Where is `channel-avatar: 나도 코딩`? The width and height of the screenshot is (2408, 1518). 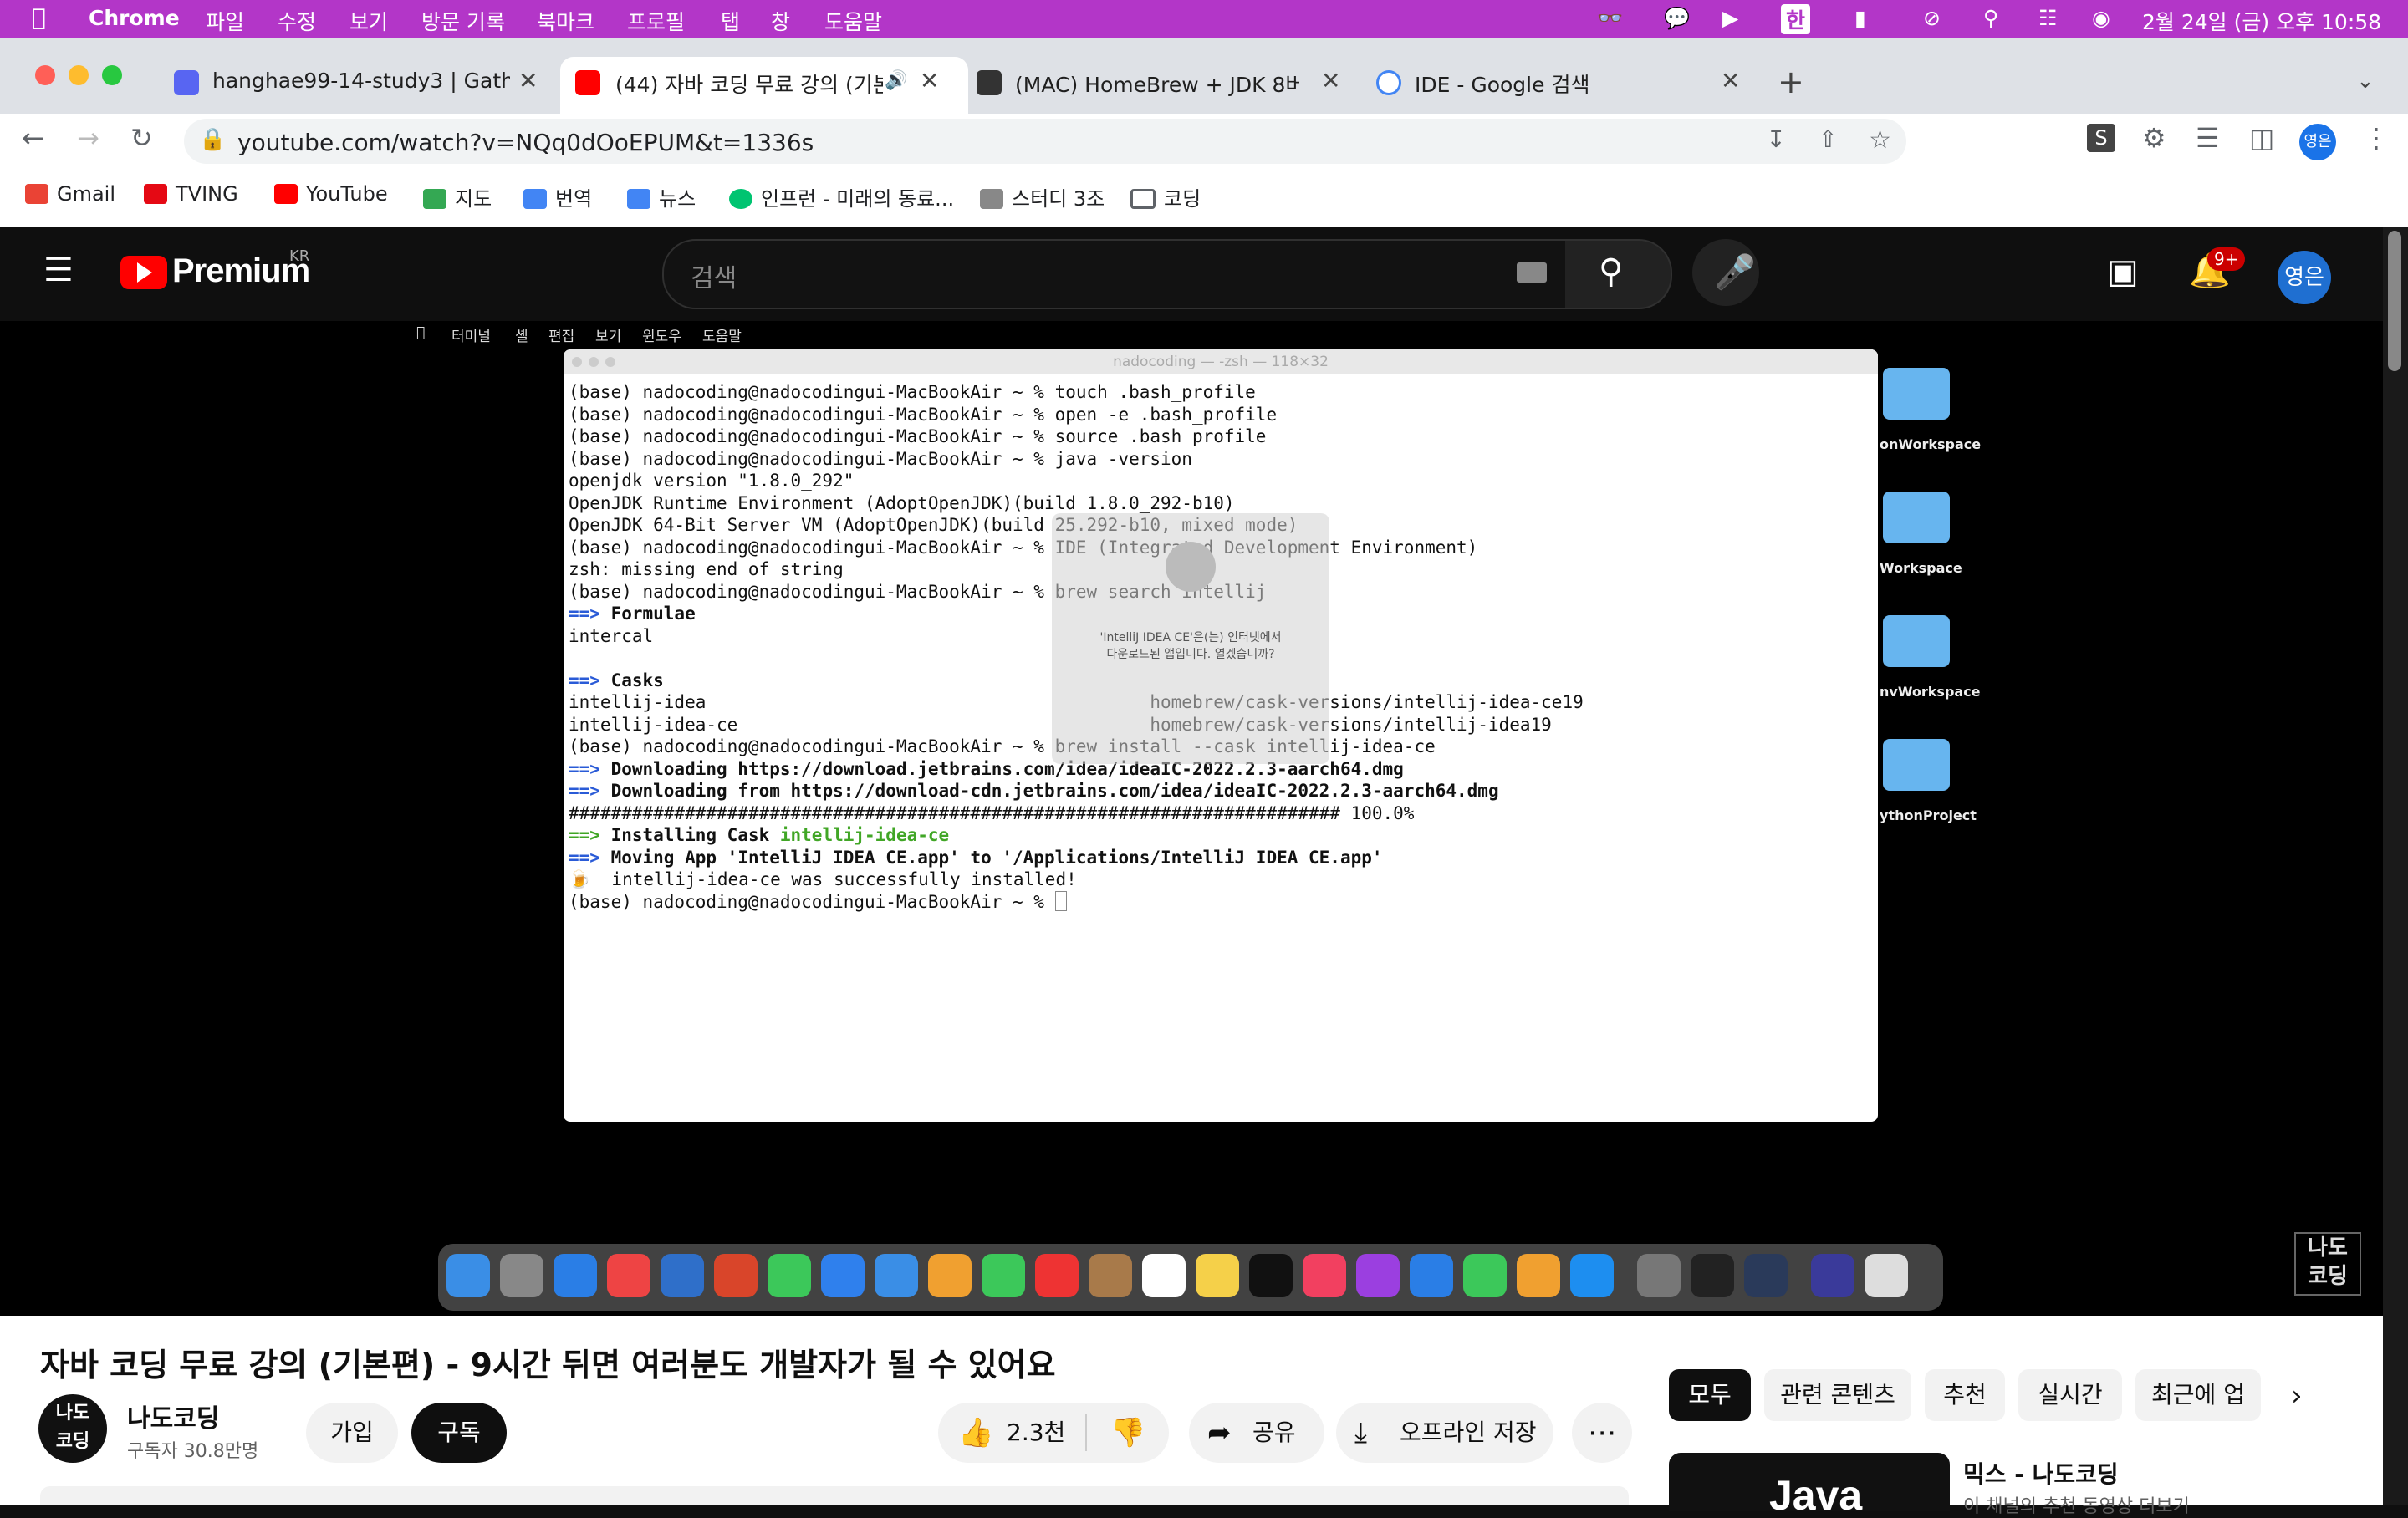 channel-avatar: 나도 코딩 is located at coordinates (73, 1428).